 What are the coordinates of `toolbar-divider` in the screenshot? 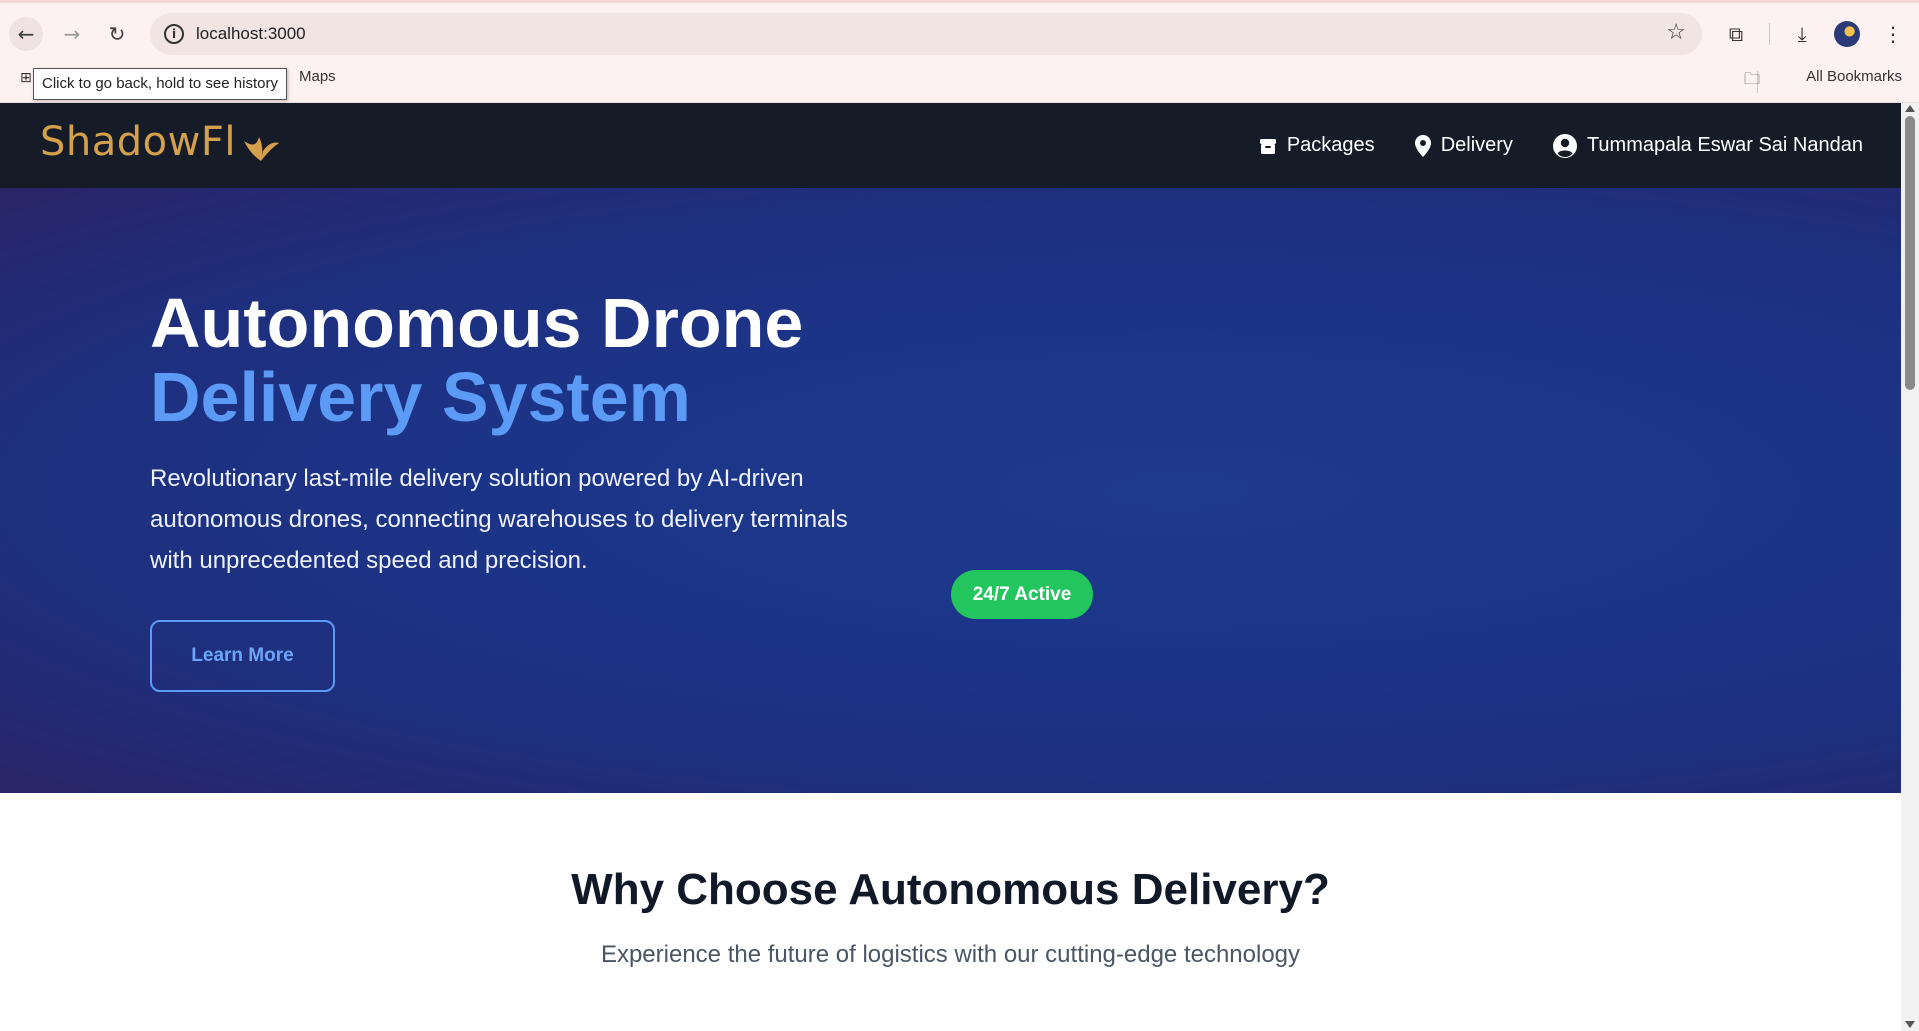 It's located at (1769, 34).